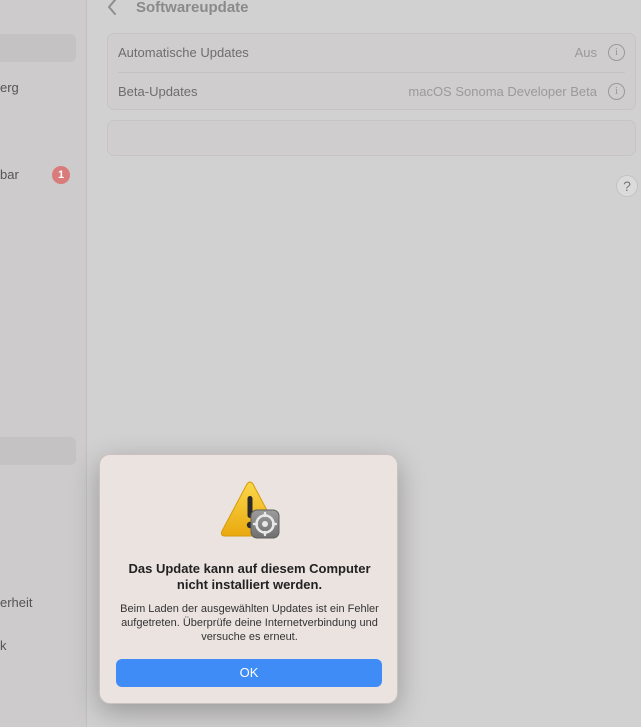 The image size is (641, 727). I want to click on warning-gear-icon, so click(250, 510).